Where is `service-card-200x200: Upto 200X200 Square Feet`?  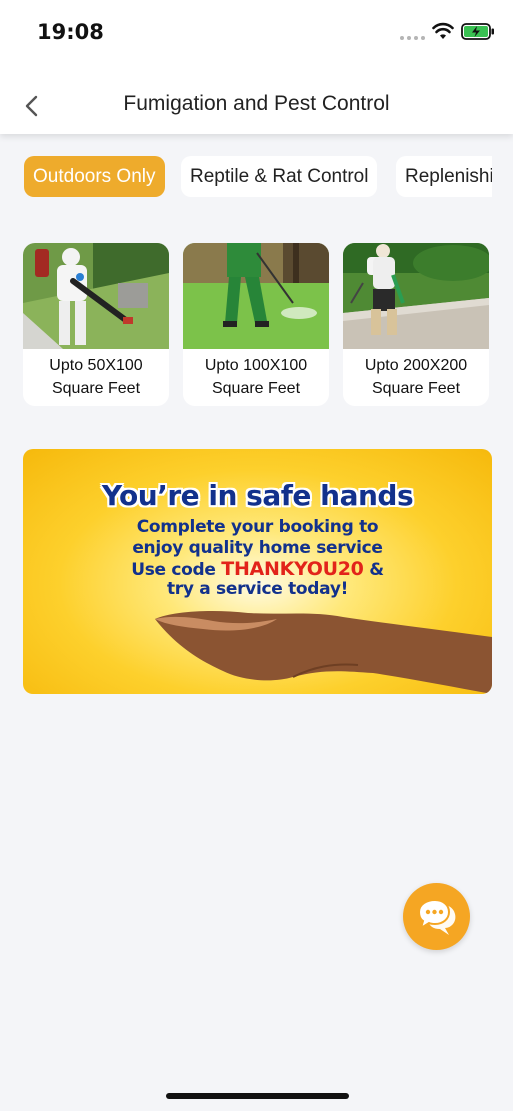 service-card-200x200: Upto 200X200 Square Feet is located at coordinates (416, 324).